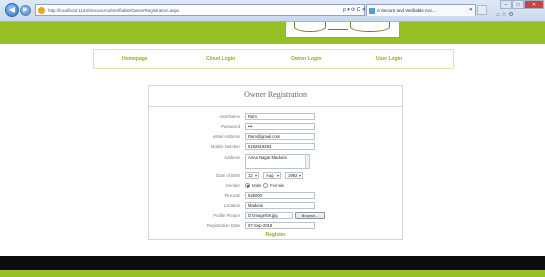  Describe the element at coordinates (41, 10) in the screenshot. I see `page-icon` at that location.